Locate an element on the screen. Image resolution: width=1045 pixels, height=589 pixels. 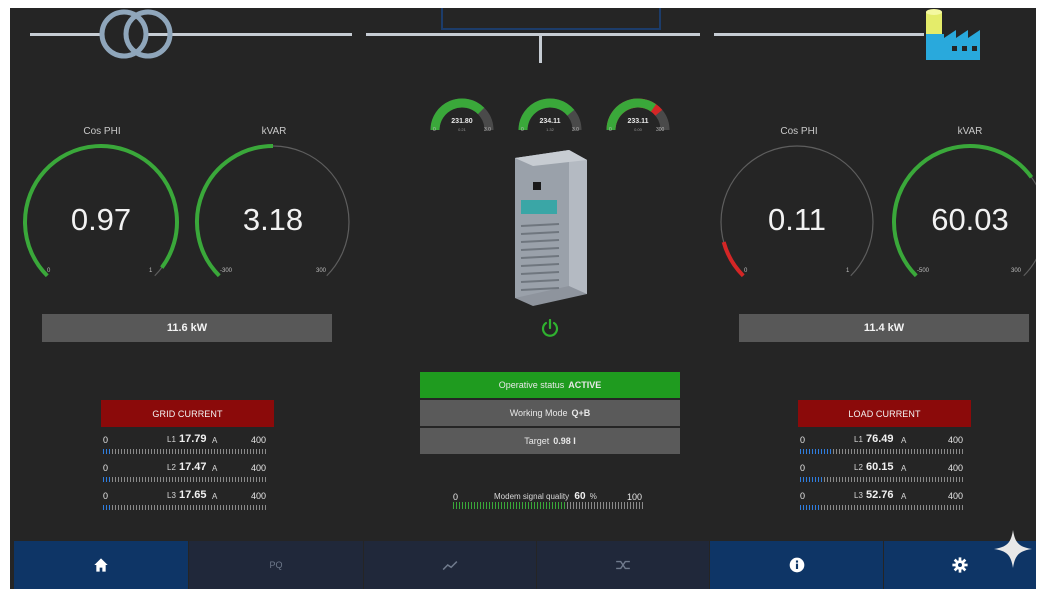
grid-kvar-value: 3.18 is located at coordinates (273, 219).